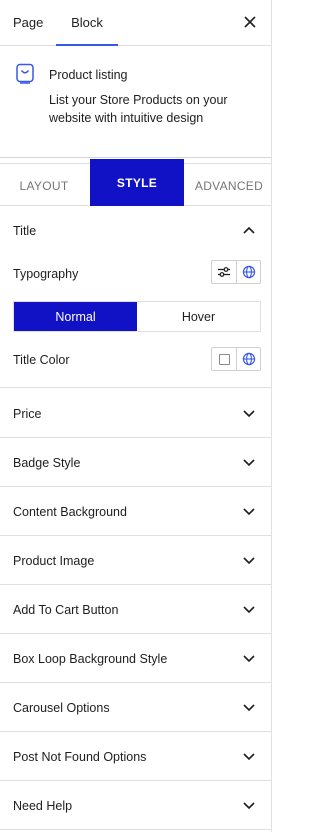  What do you see at coordinates (28, 23) in the screenshot?
I see `tab-page: Page` at bounding box center [28, 23].